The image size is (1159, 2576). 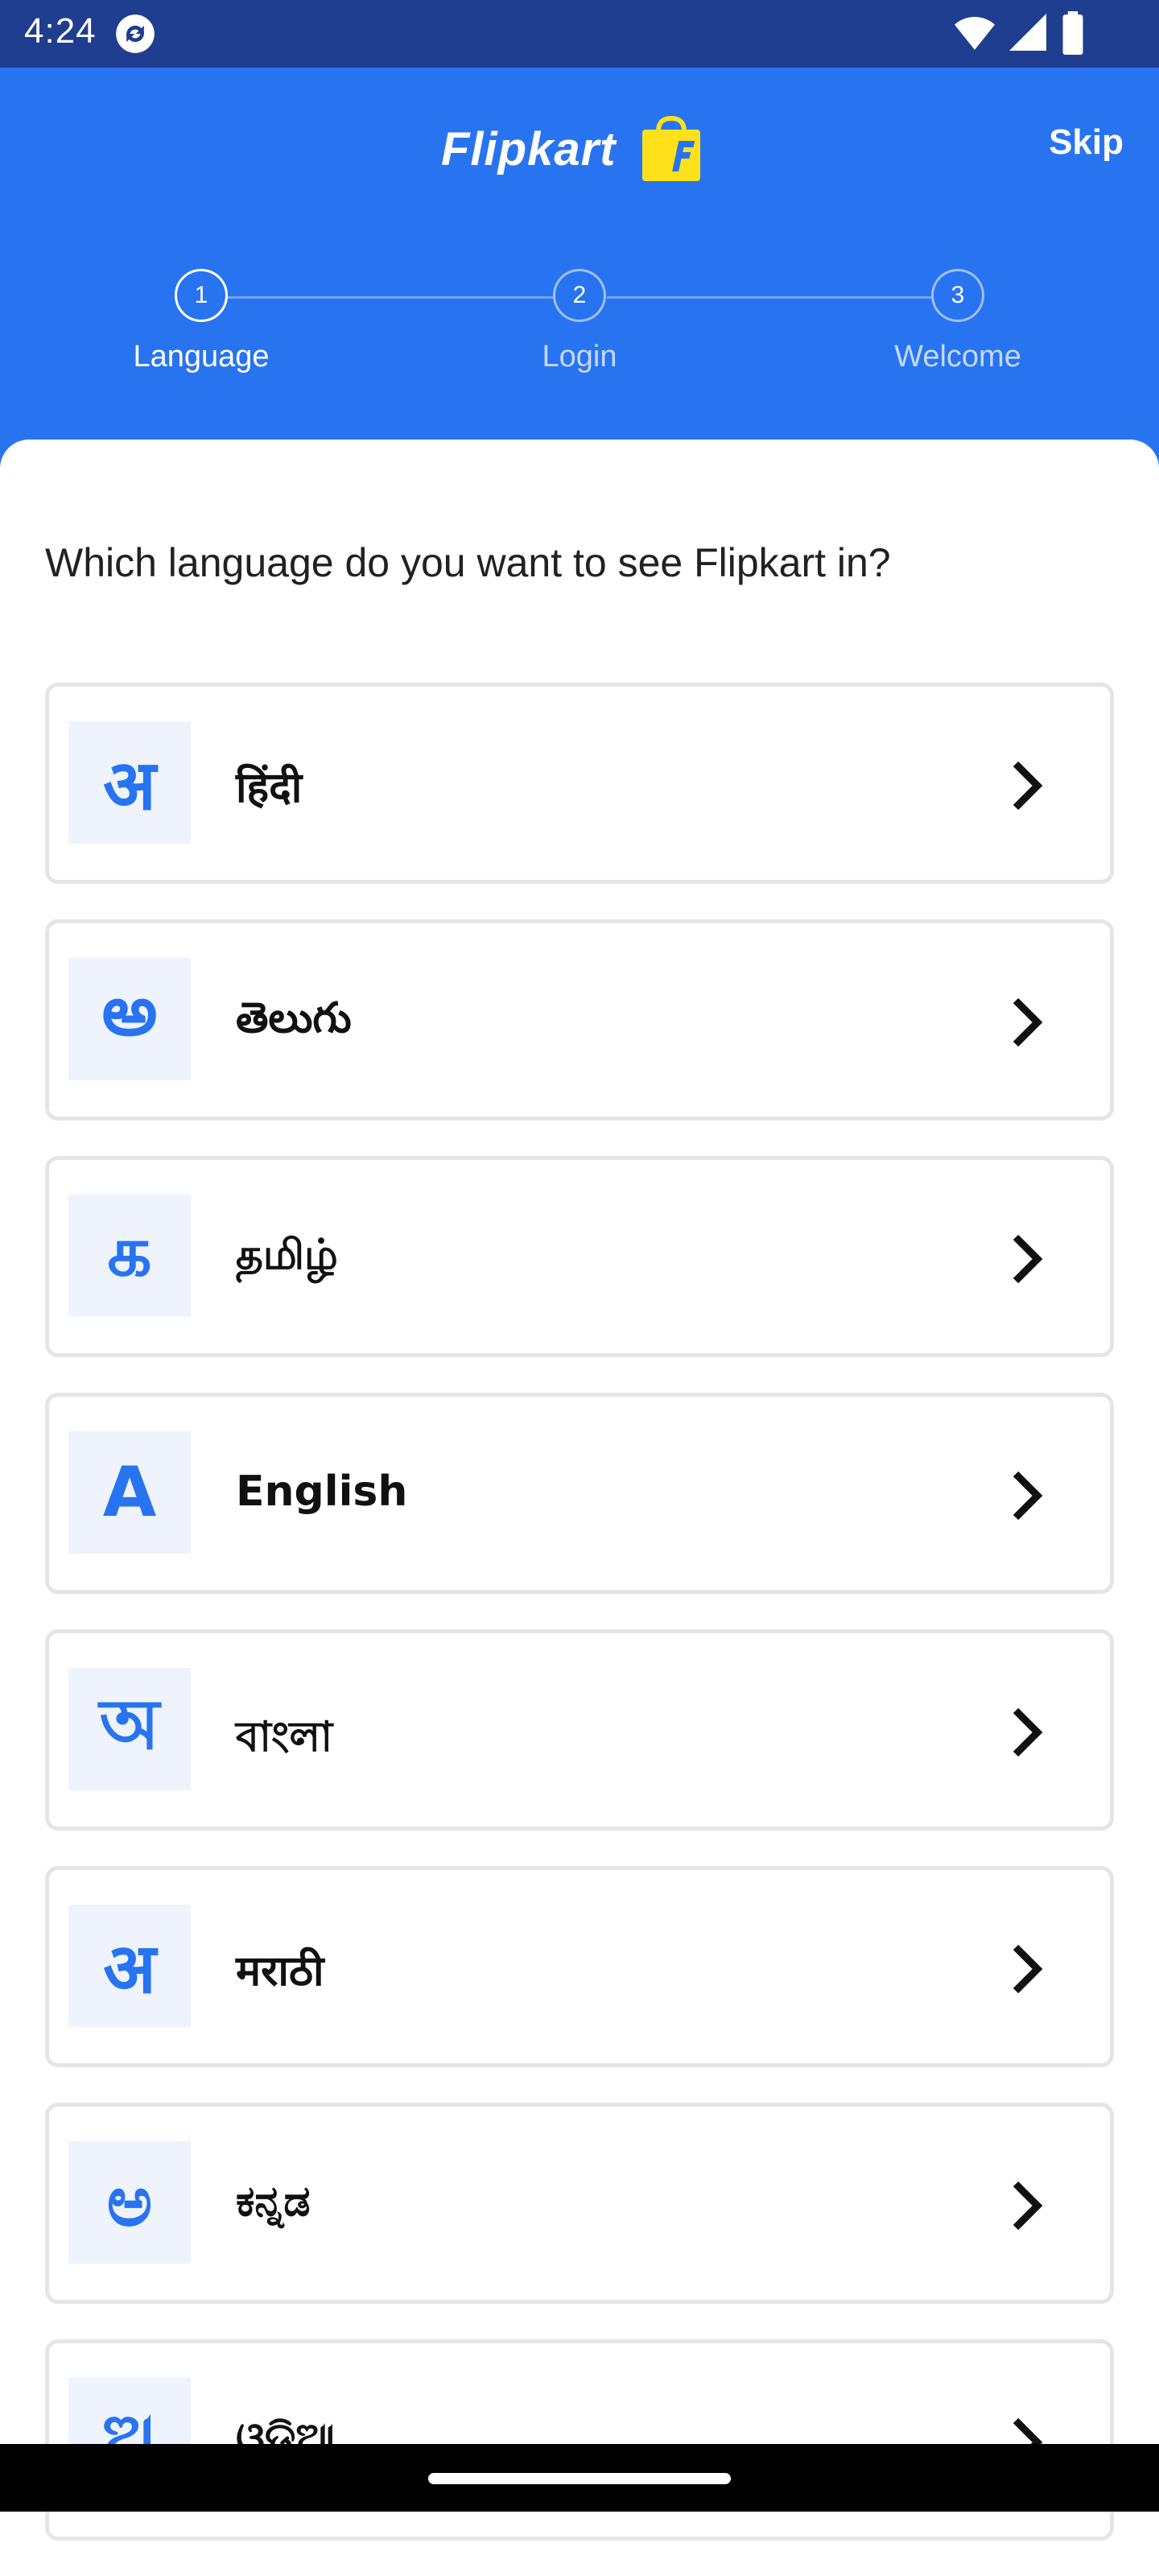 What do you see at coordinates (129, 1019) in the screenshot?
I see `language-glyph: అ` at bounding box center [129, 1019].